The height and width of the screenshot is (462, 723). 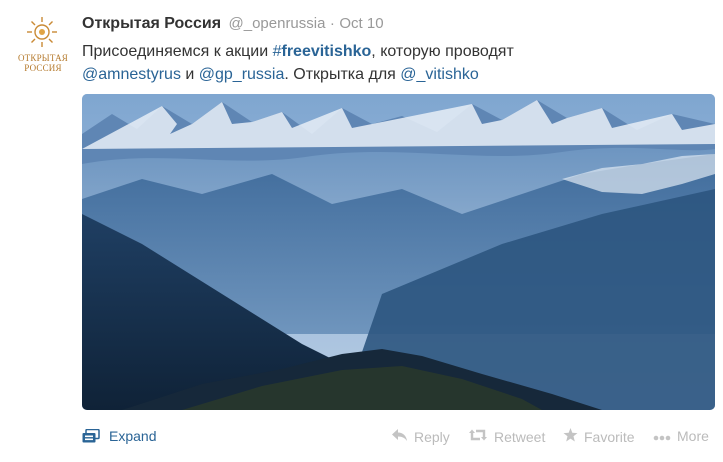 I want to click on tweet-actions: Expand Reply Retweet Favorite More, so click(x=399, y=438).